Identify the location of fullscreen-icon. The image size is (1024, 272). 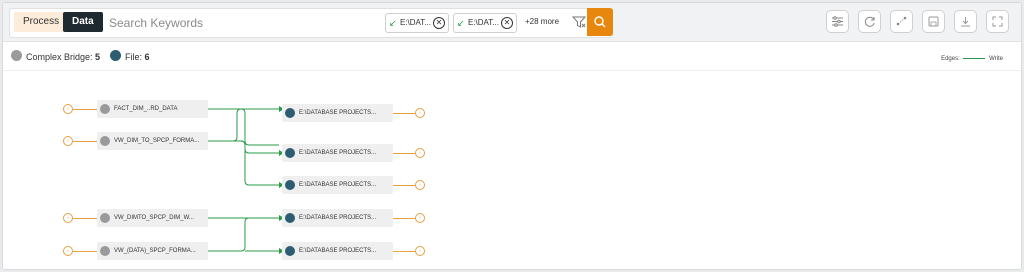
(997, 21).